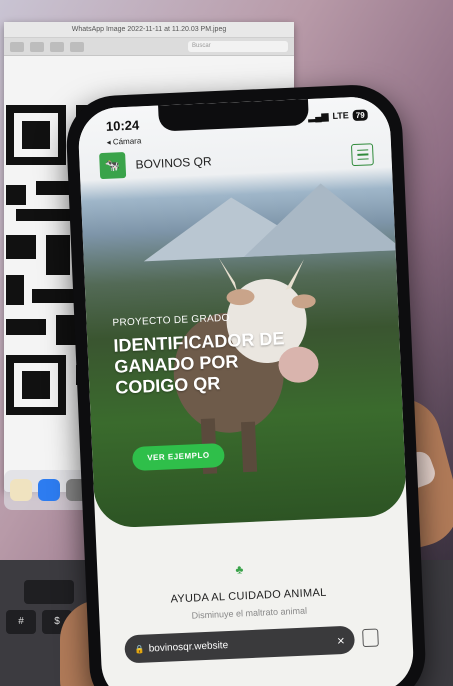  I want to click on share-icon, so click(37, 46).